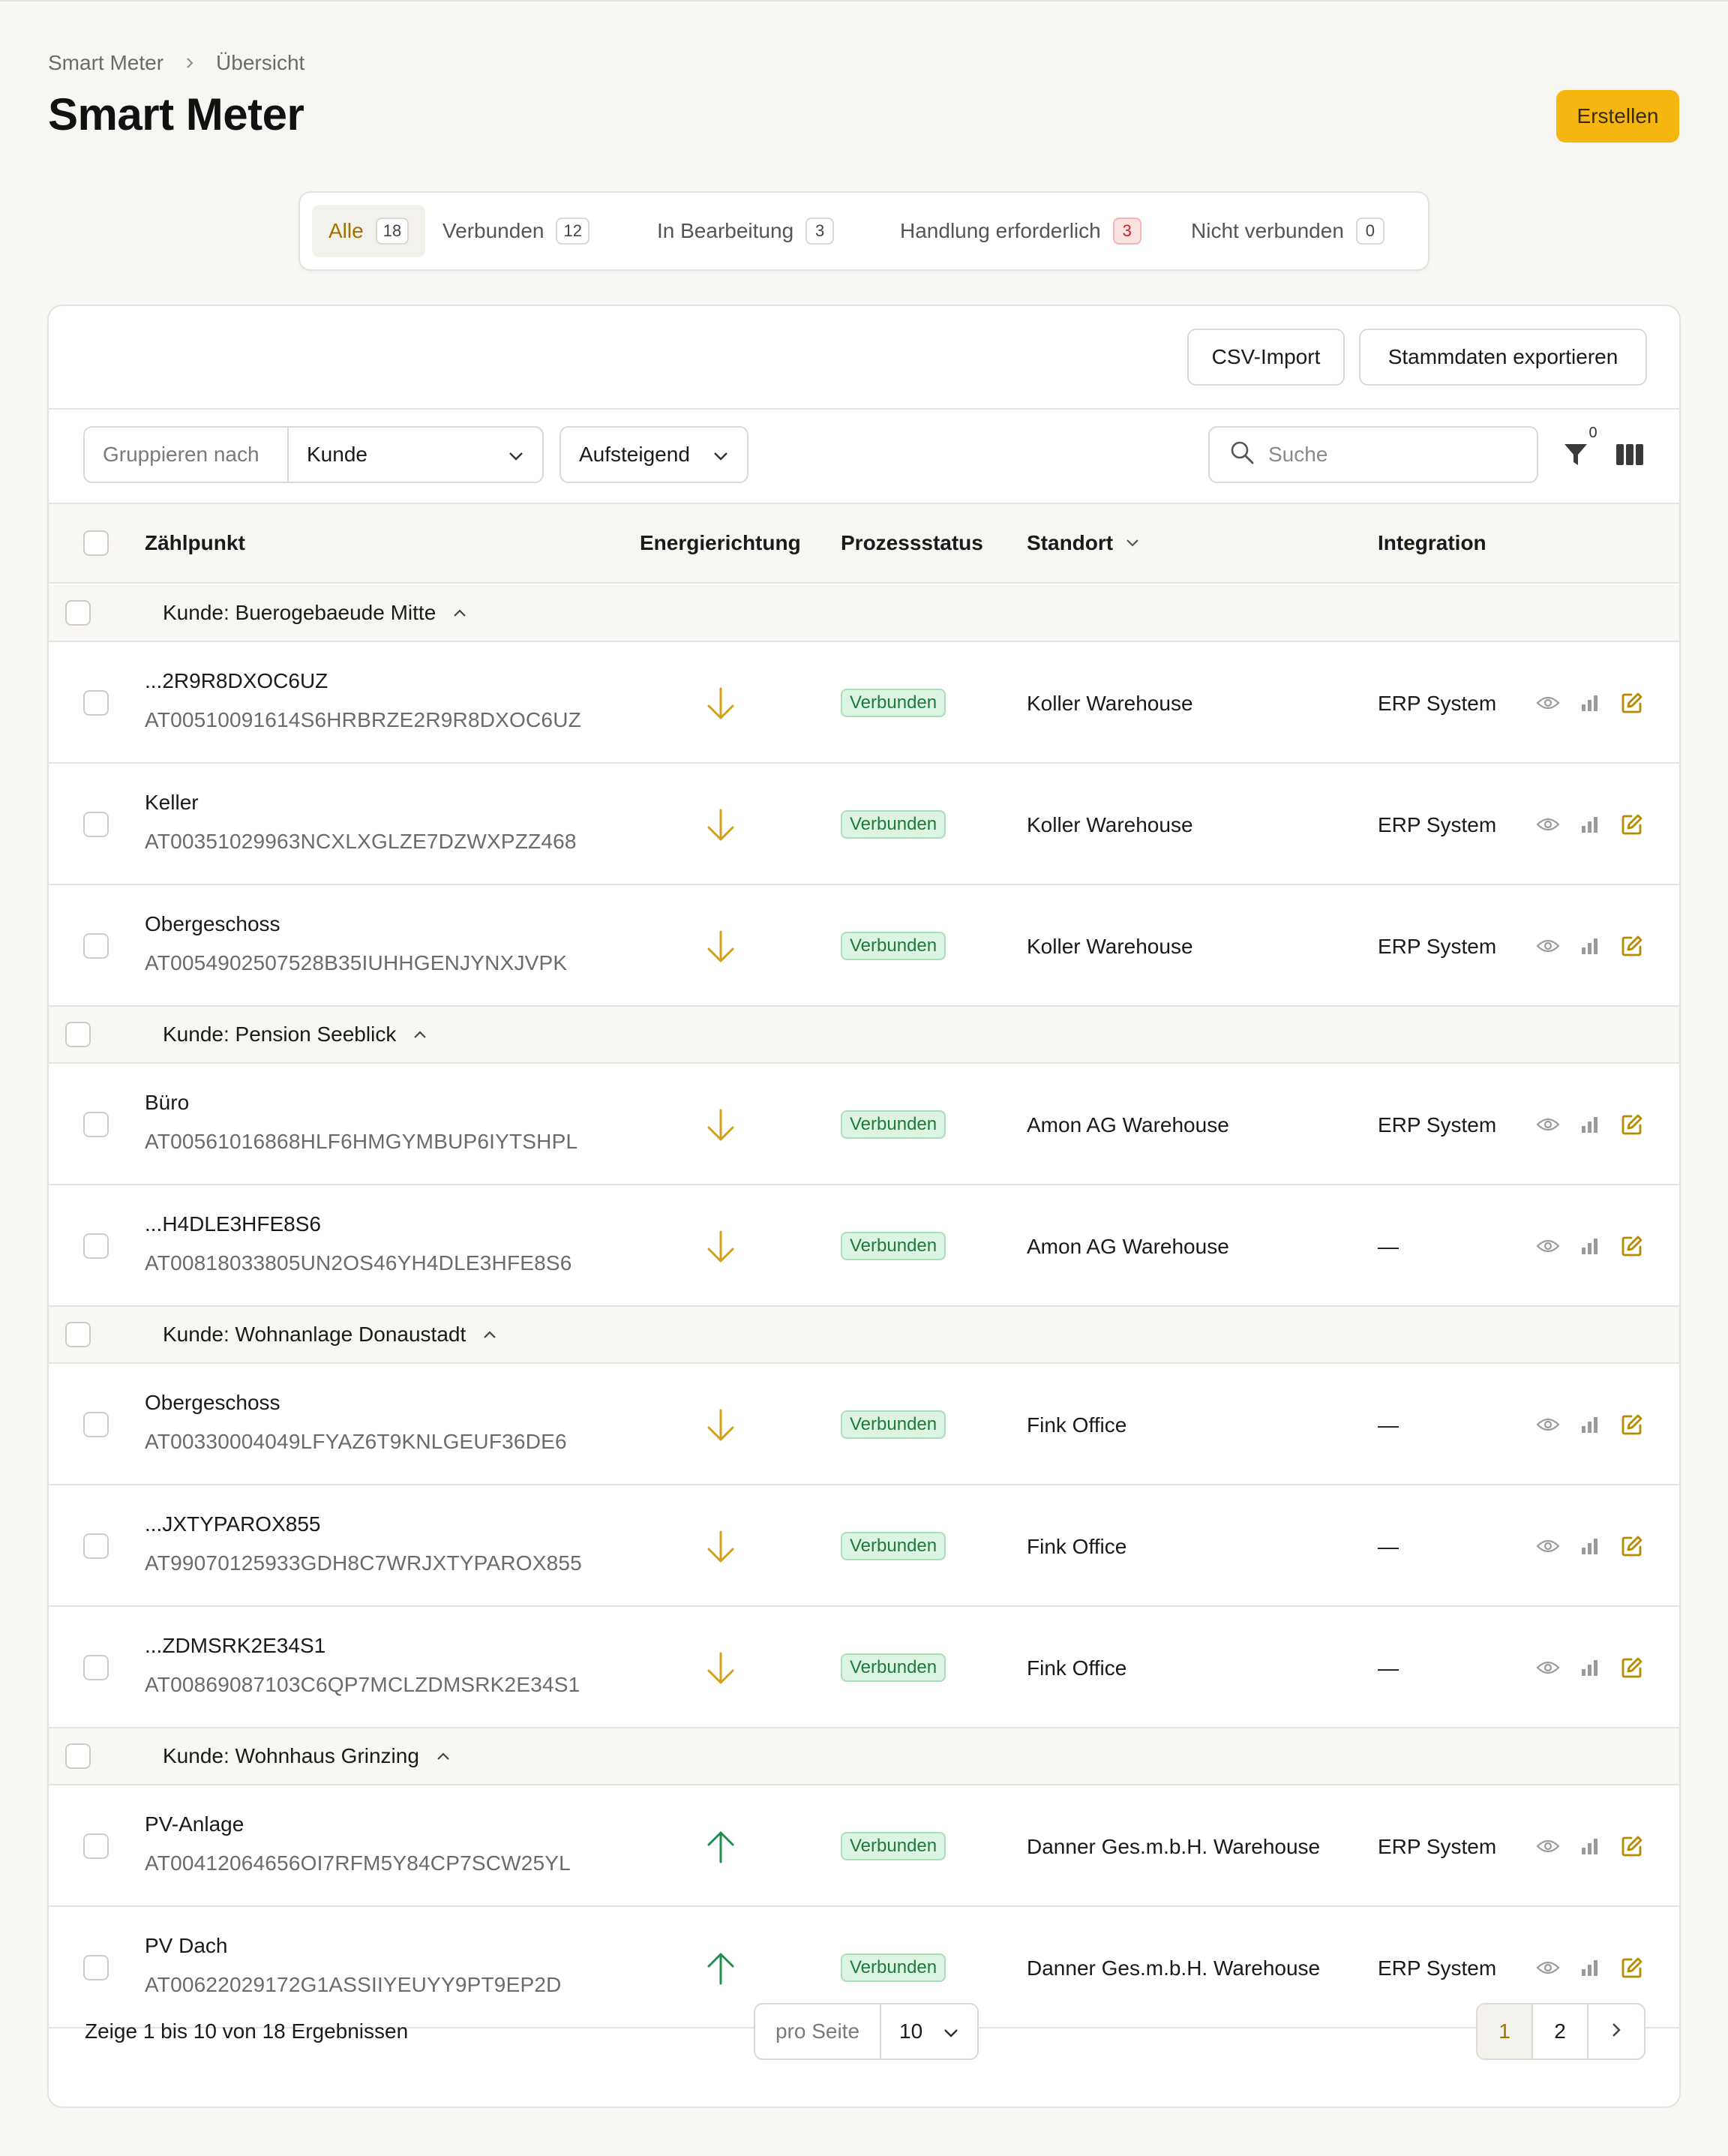 The image size is (1728, 2156). What do you see at coordinates (1617, 116) in the screenshot?
I see `create-button: Erstellen` at bounding box center [1617, 116].